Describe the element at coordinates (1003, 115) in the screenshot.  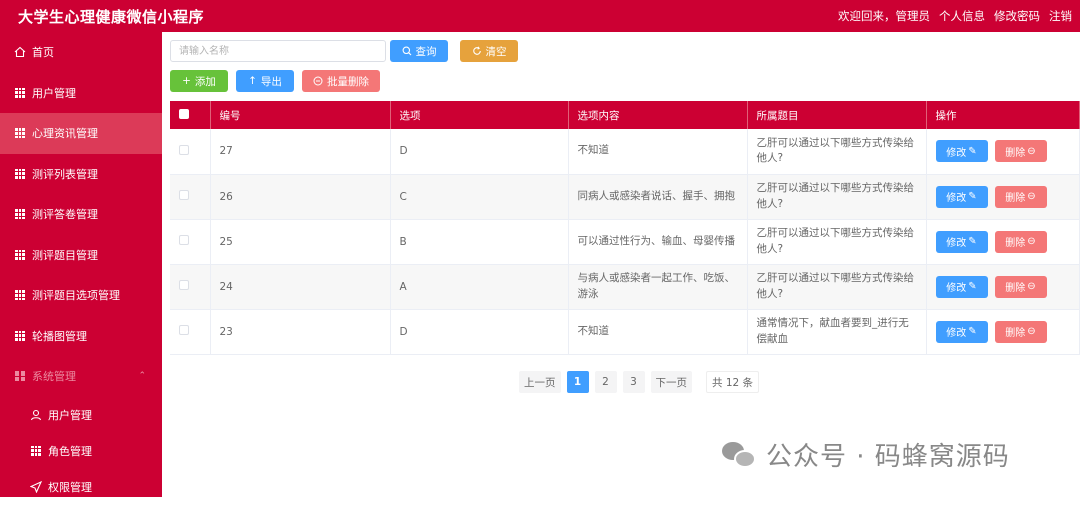
I see `header-actions: 操作` at that location.